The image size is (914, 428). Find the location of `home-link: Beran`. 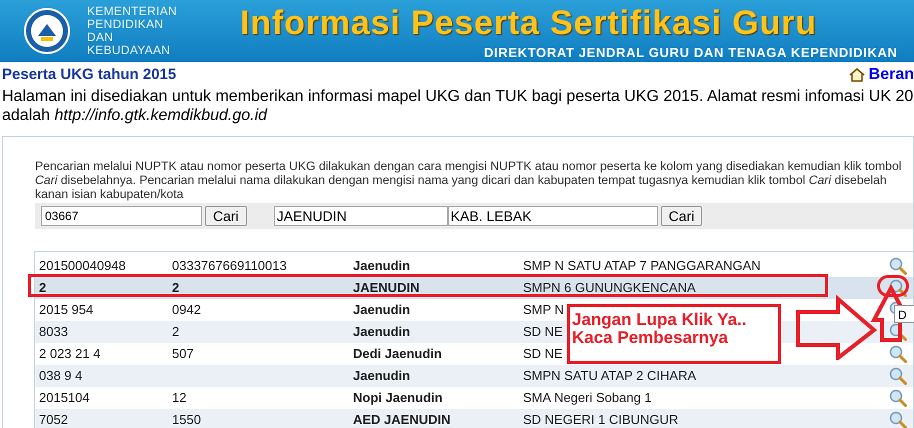

home-link: Beran is located at coordinates (881, 75).